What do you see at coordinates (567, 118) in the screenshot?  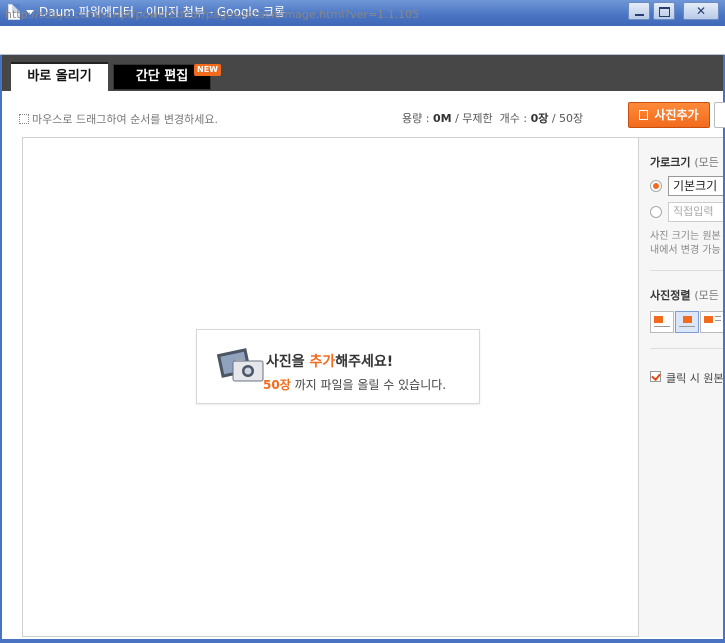 I see `count-max: / 50장` at bounding box center [567, 118].